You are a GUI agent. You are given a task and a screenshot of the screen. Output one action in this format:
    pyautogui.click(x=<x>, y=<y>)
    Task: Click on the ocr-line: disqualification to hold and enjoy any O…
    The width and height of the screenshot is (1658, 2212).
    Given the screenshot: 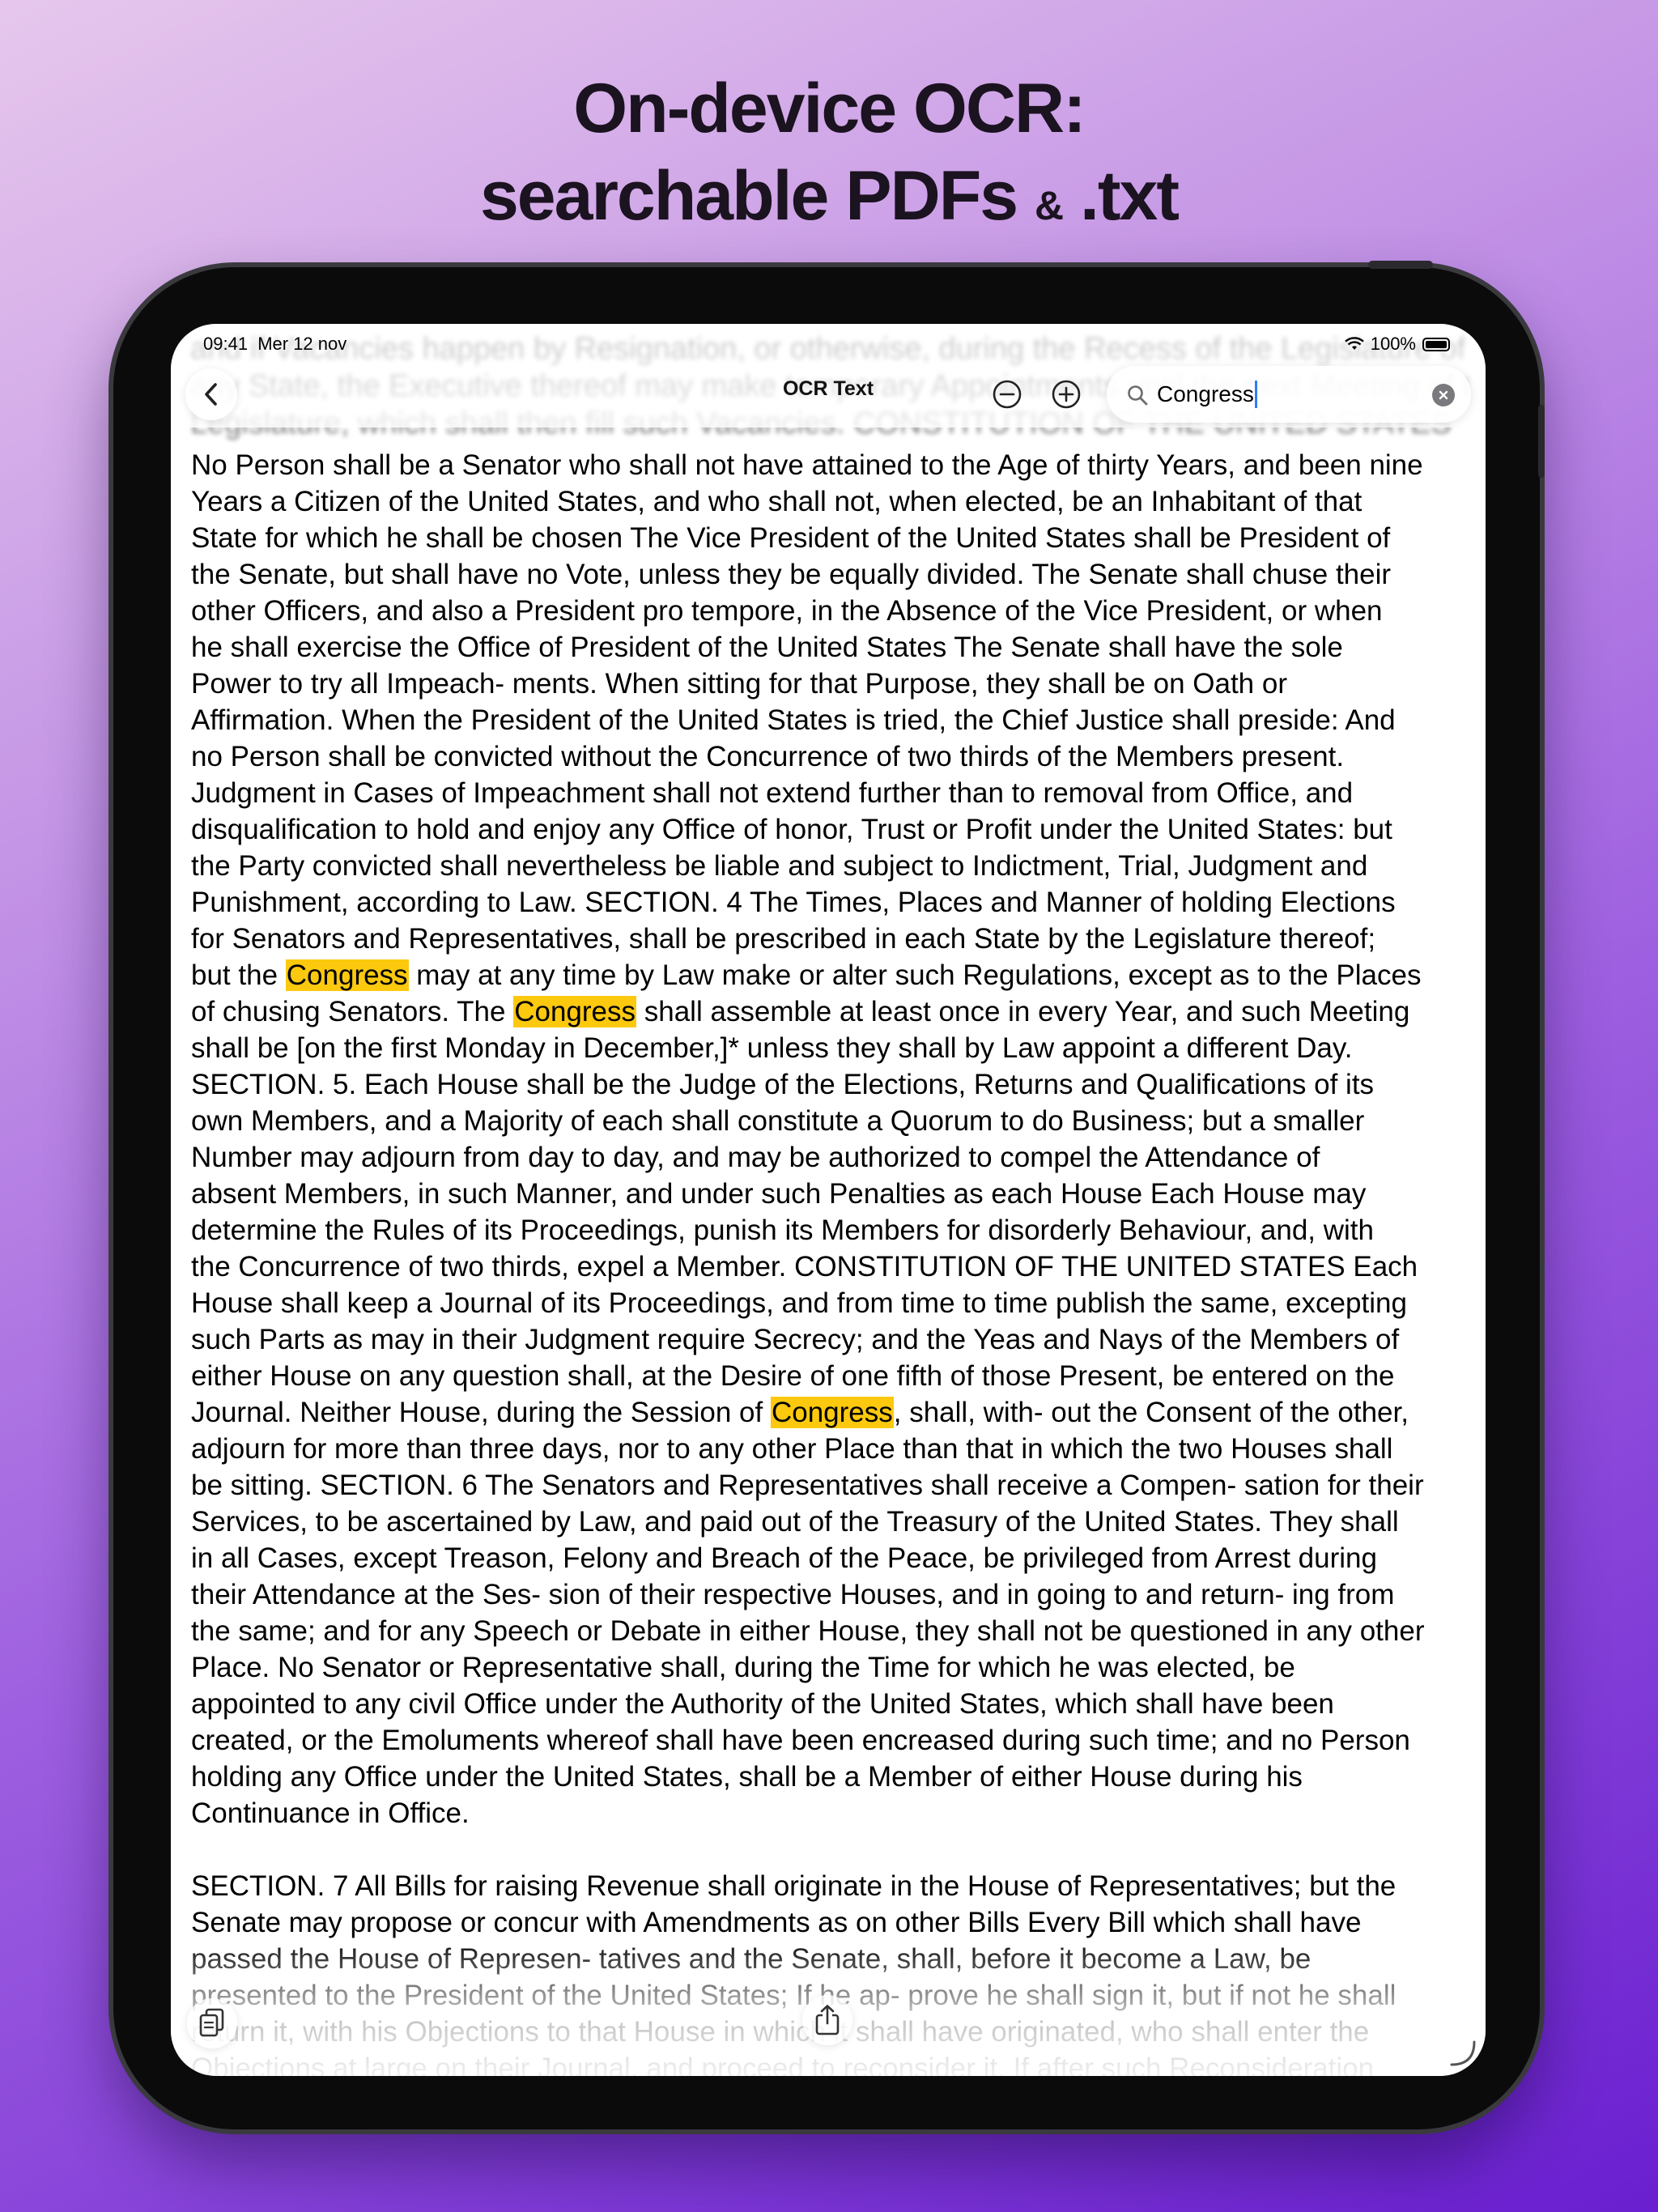 What is the action you would take?
    pyautogui.click(x=791, y=829)
    